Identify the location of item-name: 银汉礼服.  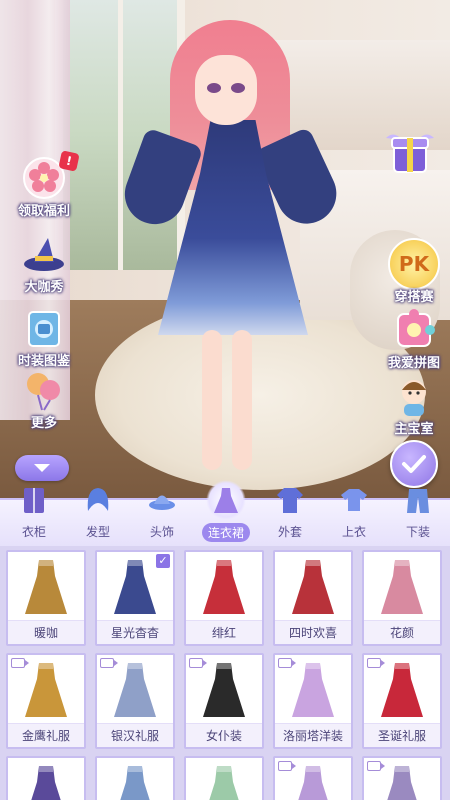
(135, 735).